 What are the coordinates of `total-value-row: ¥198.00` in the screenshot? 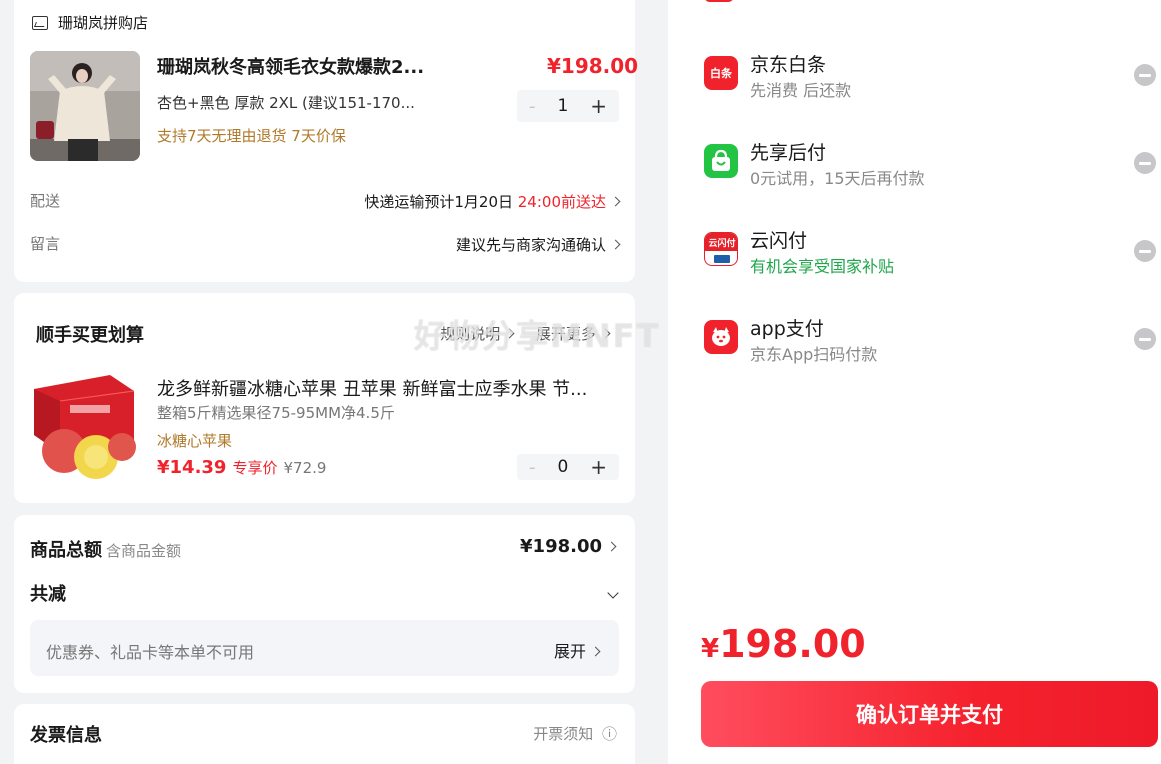 It's located at (568, 546).